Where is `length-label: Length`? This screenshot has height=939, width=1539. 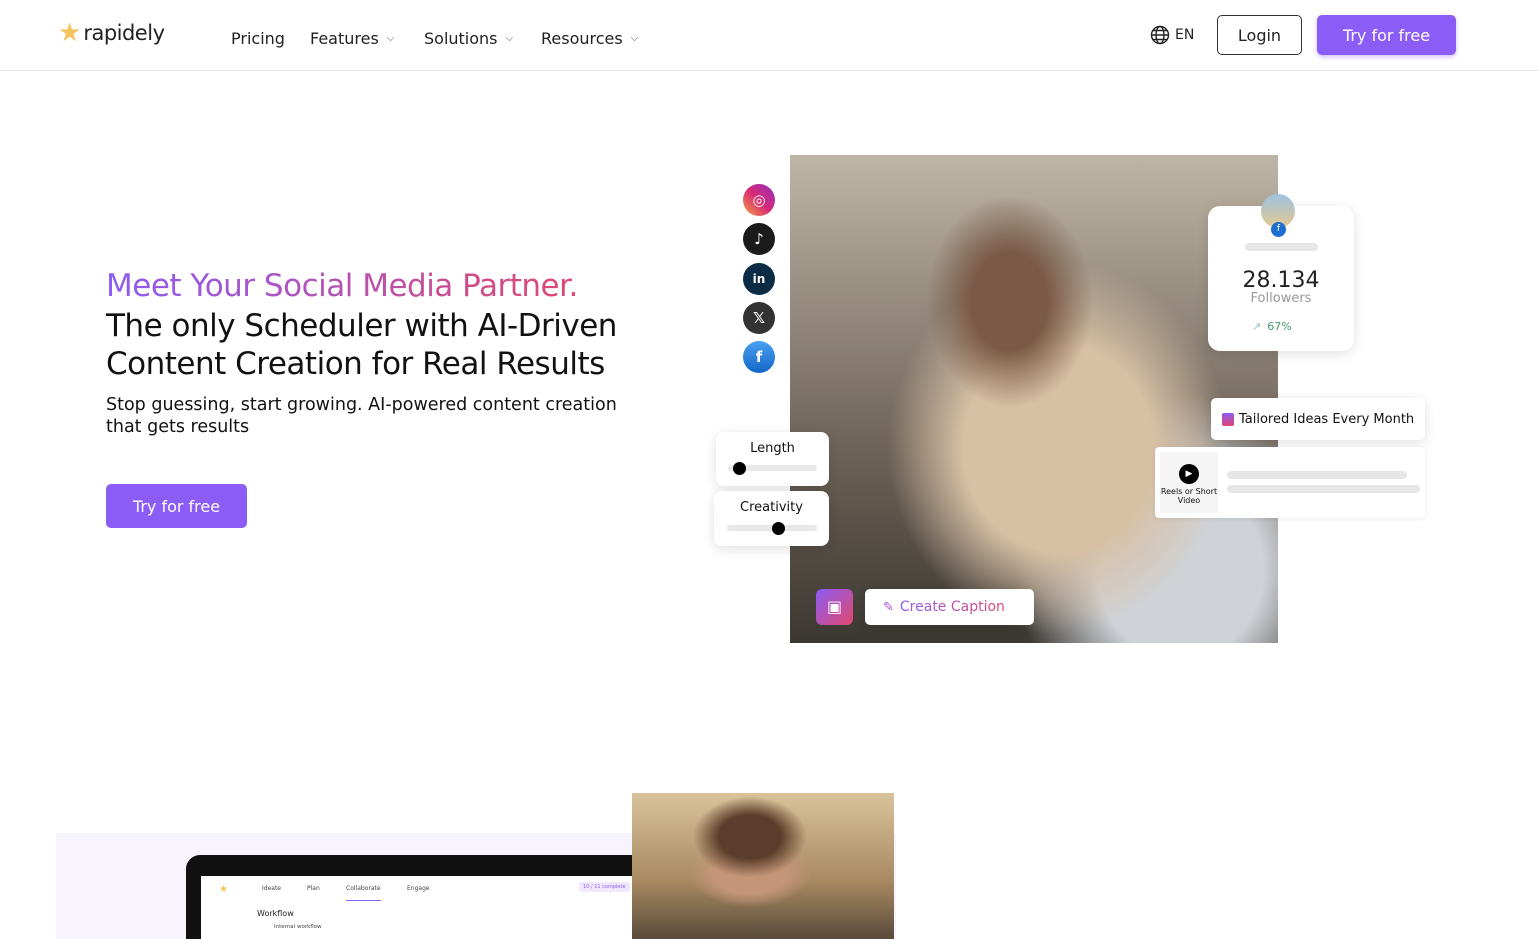
length-label: Length is located at coordinates (772, 448).